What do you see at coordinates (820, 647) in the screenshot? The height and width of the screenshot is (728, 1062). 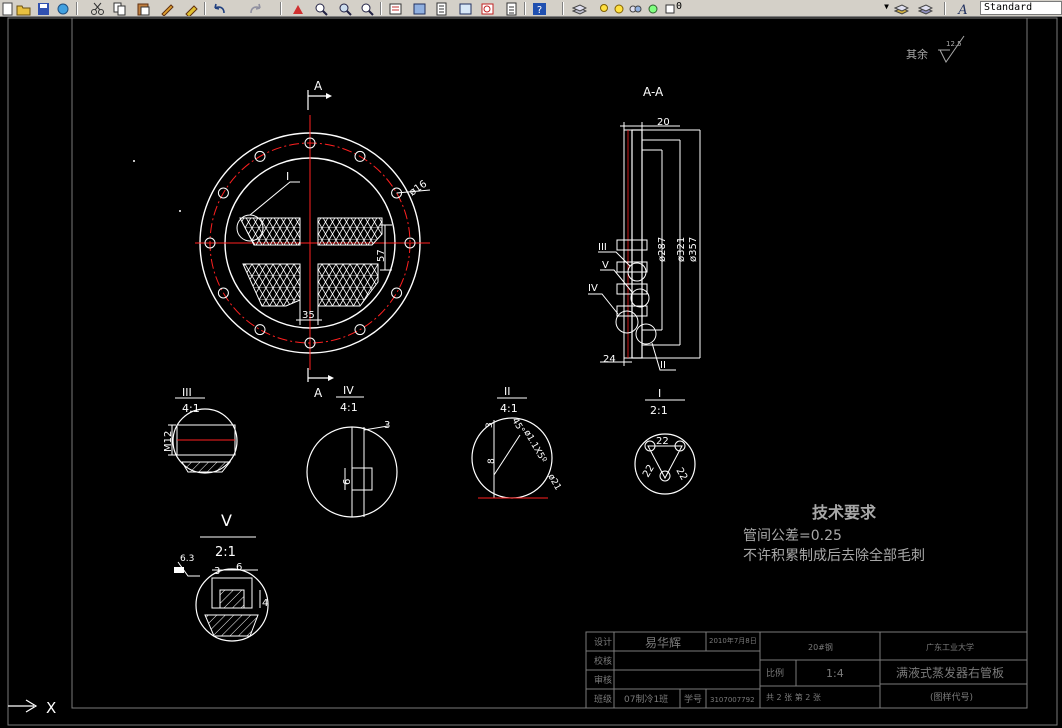 I see `tb-material: 20#钢` at bounding box center [820, 647].